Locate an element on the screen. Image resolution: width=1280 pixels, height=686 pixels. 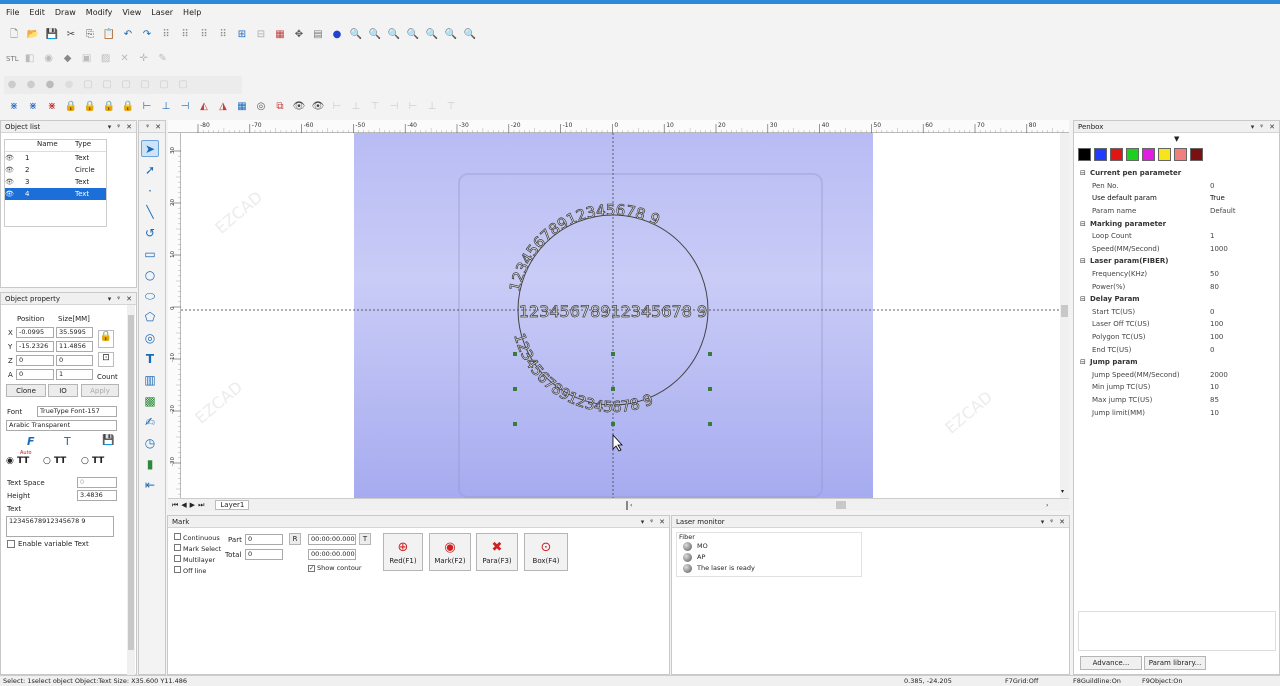
param-row: Jump Speed(MM/Second) 2000 is located at coordinates (1178, 375).